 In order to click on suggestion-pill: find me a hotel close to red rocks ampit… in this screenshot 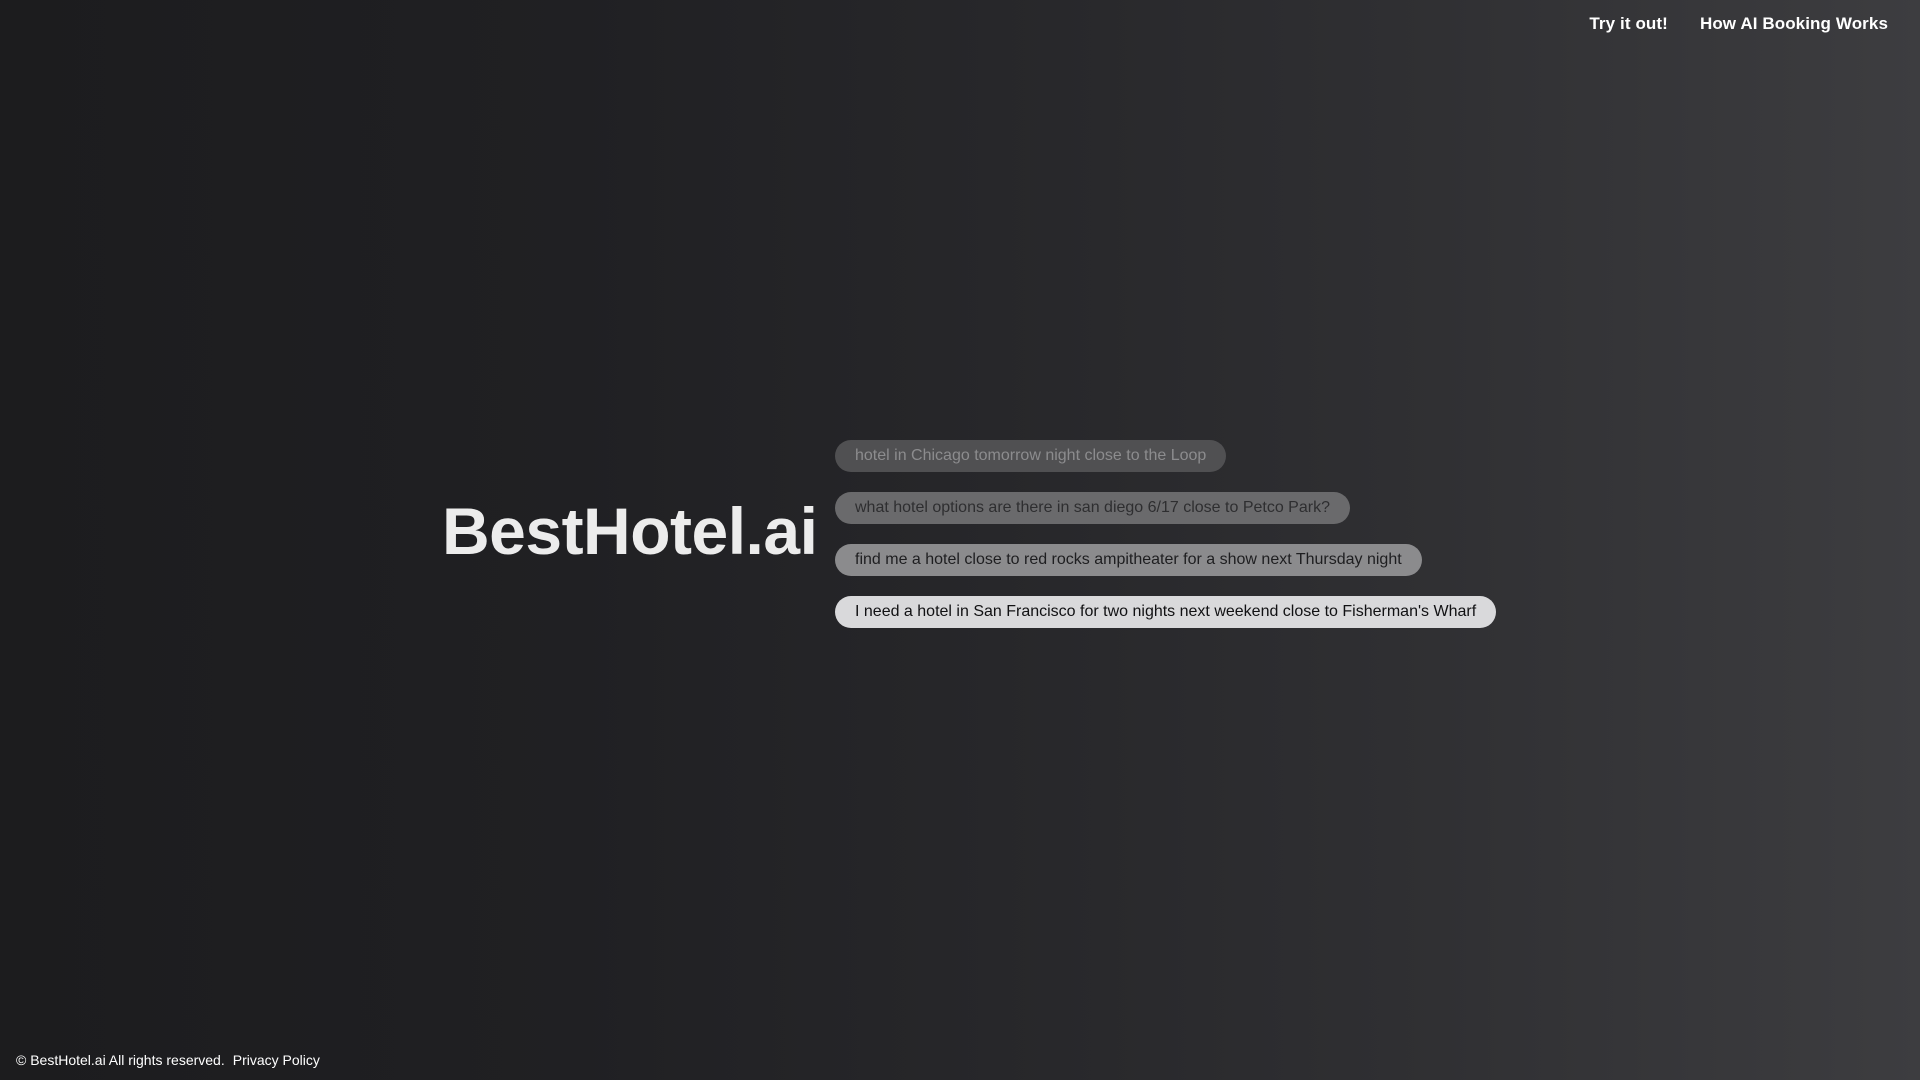, I will do `click(1128, 560)`.